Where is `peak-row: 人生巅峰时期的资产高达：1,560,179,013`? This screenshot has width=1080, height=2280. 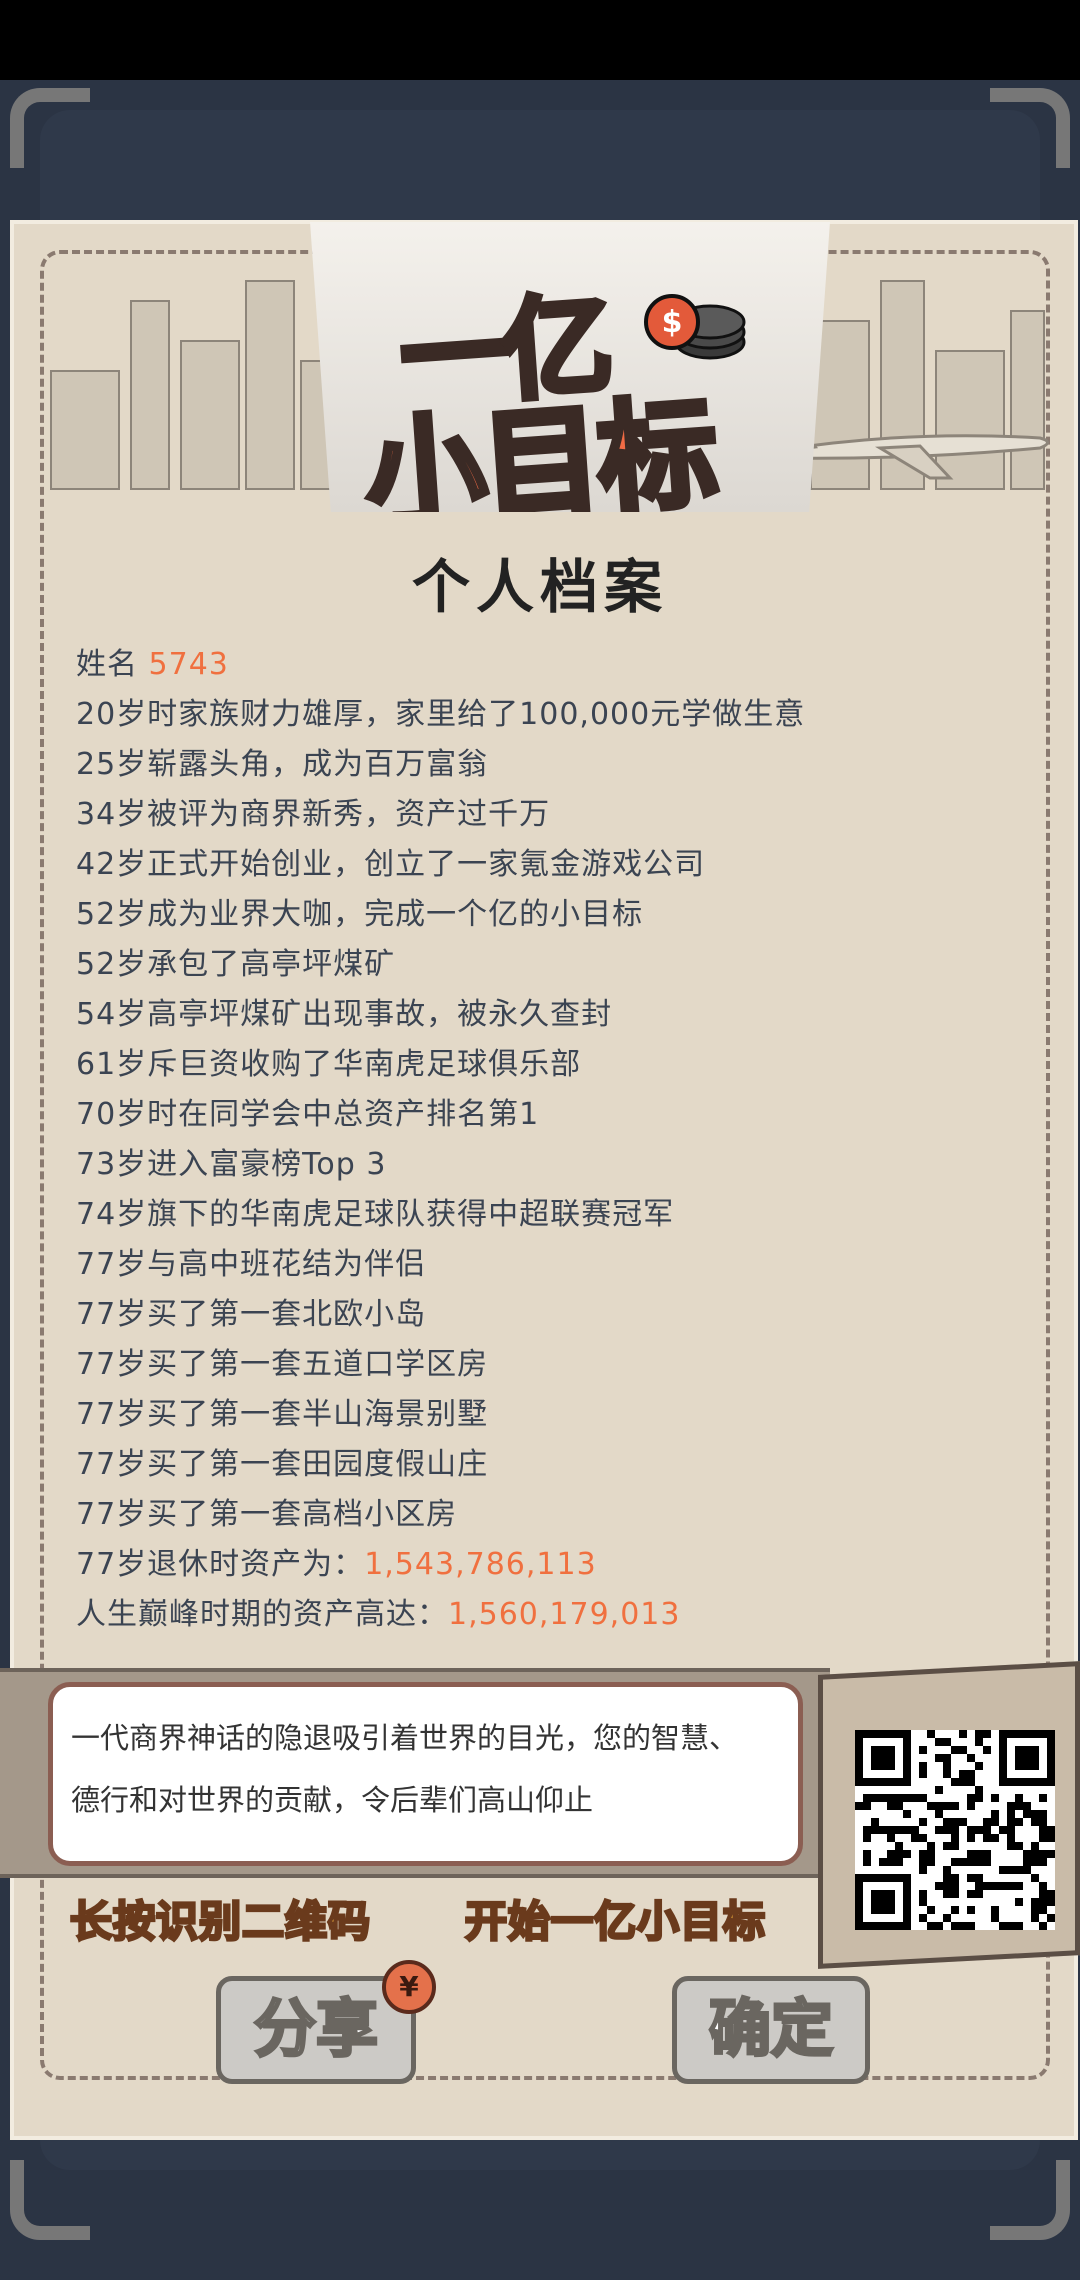
peak-row: 人生巅峰时期的资产高达：1,560,179,013 is located at coordinates (556, 1615).